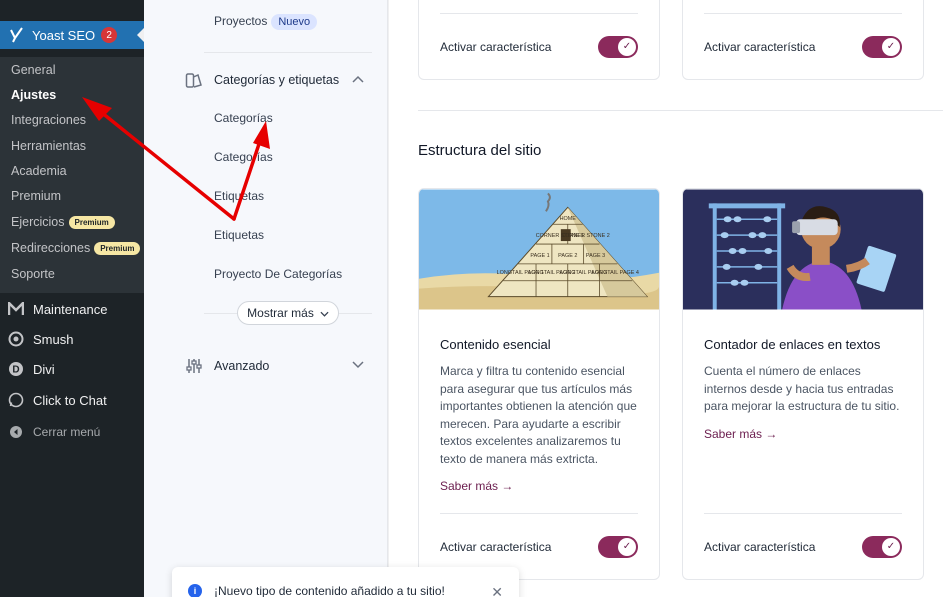 The height and width of the screenshot is (597, 943). What do you see at coordinates (16, 432) in the screenshot?
I see `collapse-icon` at bounding box center [16, 432].